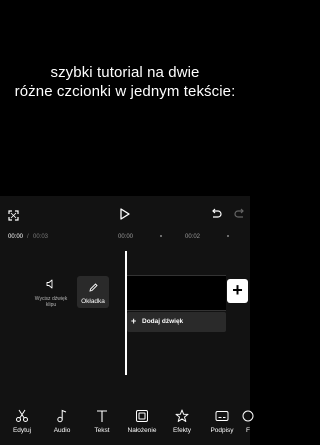 Image resolution: width=320 pixels, height=445 pixels. What do you see at coordinates (142, 416) in the screenshot?
I see `overlay-icon` at bounding box center [142, 416].